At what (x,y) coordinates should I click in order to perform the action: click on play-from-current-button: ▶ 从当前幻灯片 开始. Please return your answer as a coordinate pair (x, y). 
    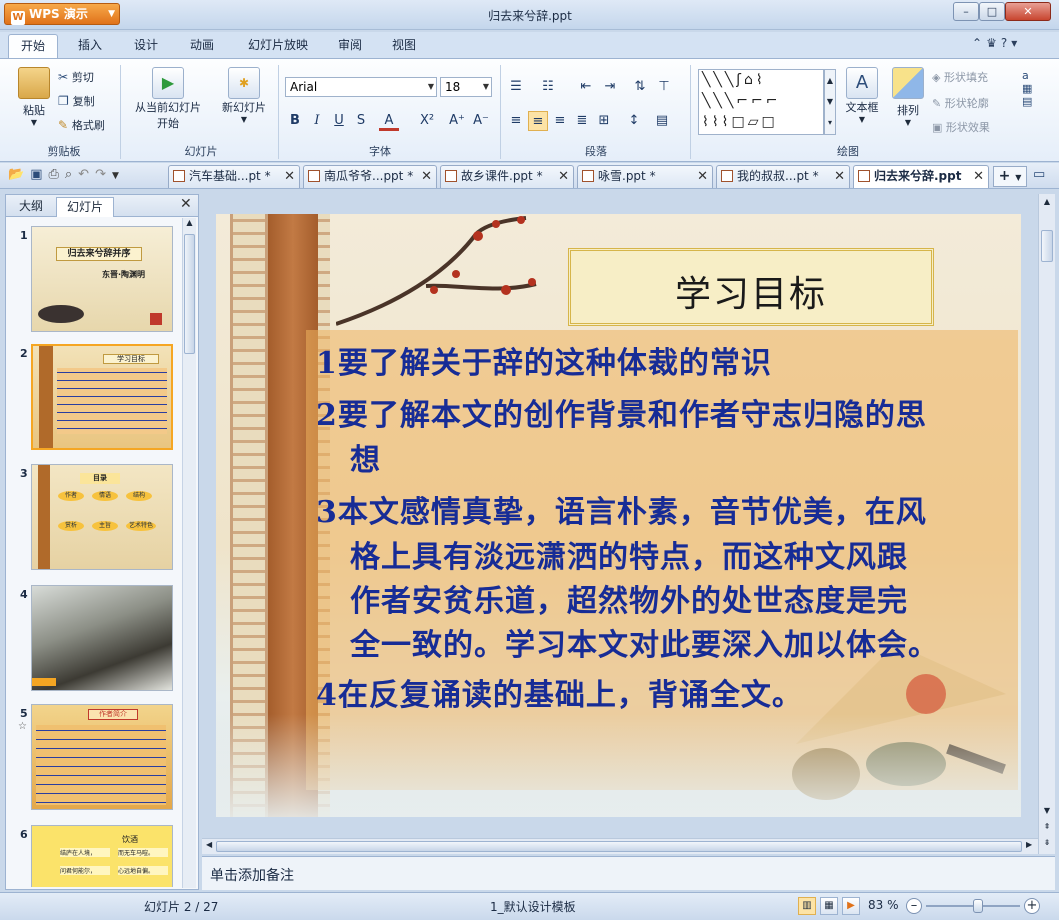
    Looking at the image, I should click on (168, 99).